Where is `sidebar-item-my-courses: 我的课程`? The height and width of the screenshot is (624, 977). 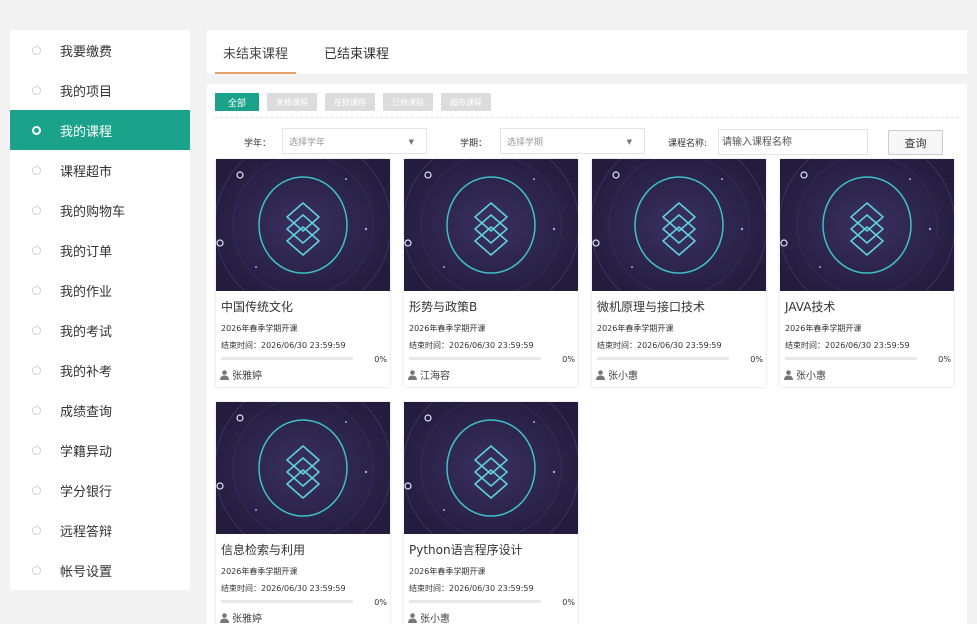
sidebar-item-my-courses: 我的课程 is located at coordinates (100, 130).